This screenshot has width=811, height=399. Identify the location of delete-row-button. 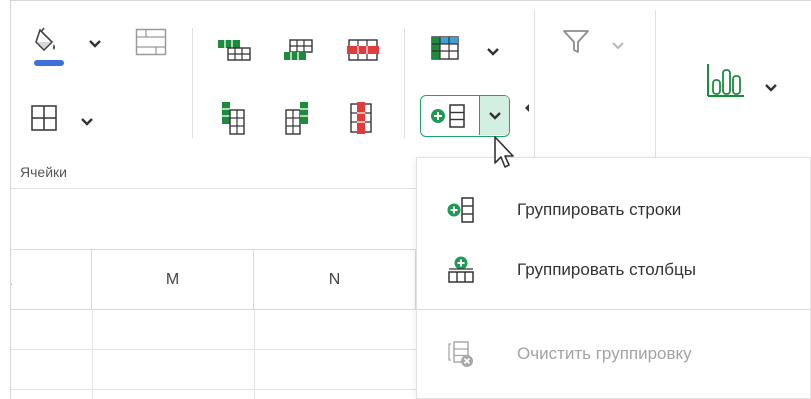
(364, 52).